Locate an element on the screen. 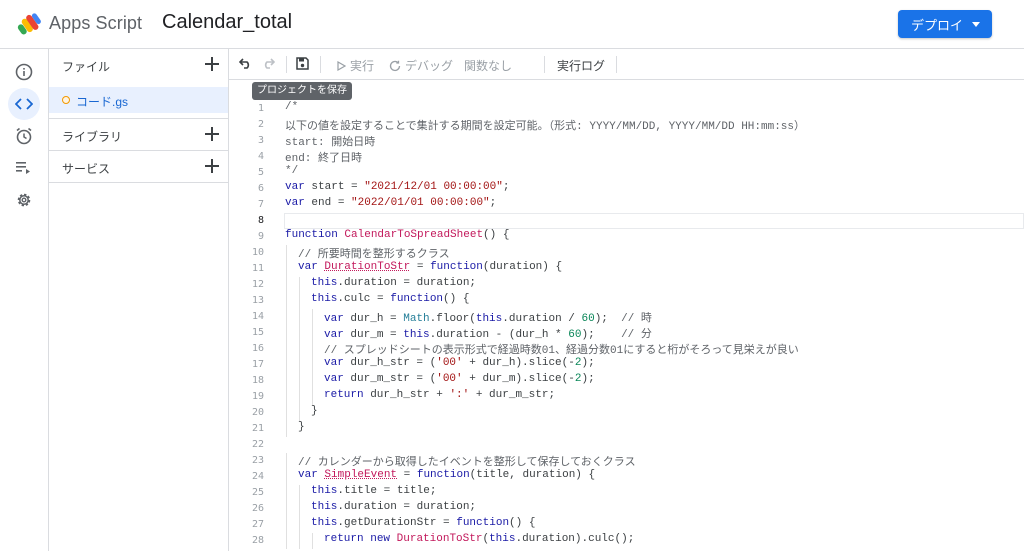 Image resolution: width=1024 pixels, height=551 pixels. redo-icon is located at coordinates (269, 63).